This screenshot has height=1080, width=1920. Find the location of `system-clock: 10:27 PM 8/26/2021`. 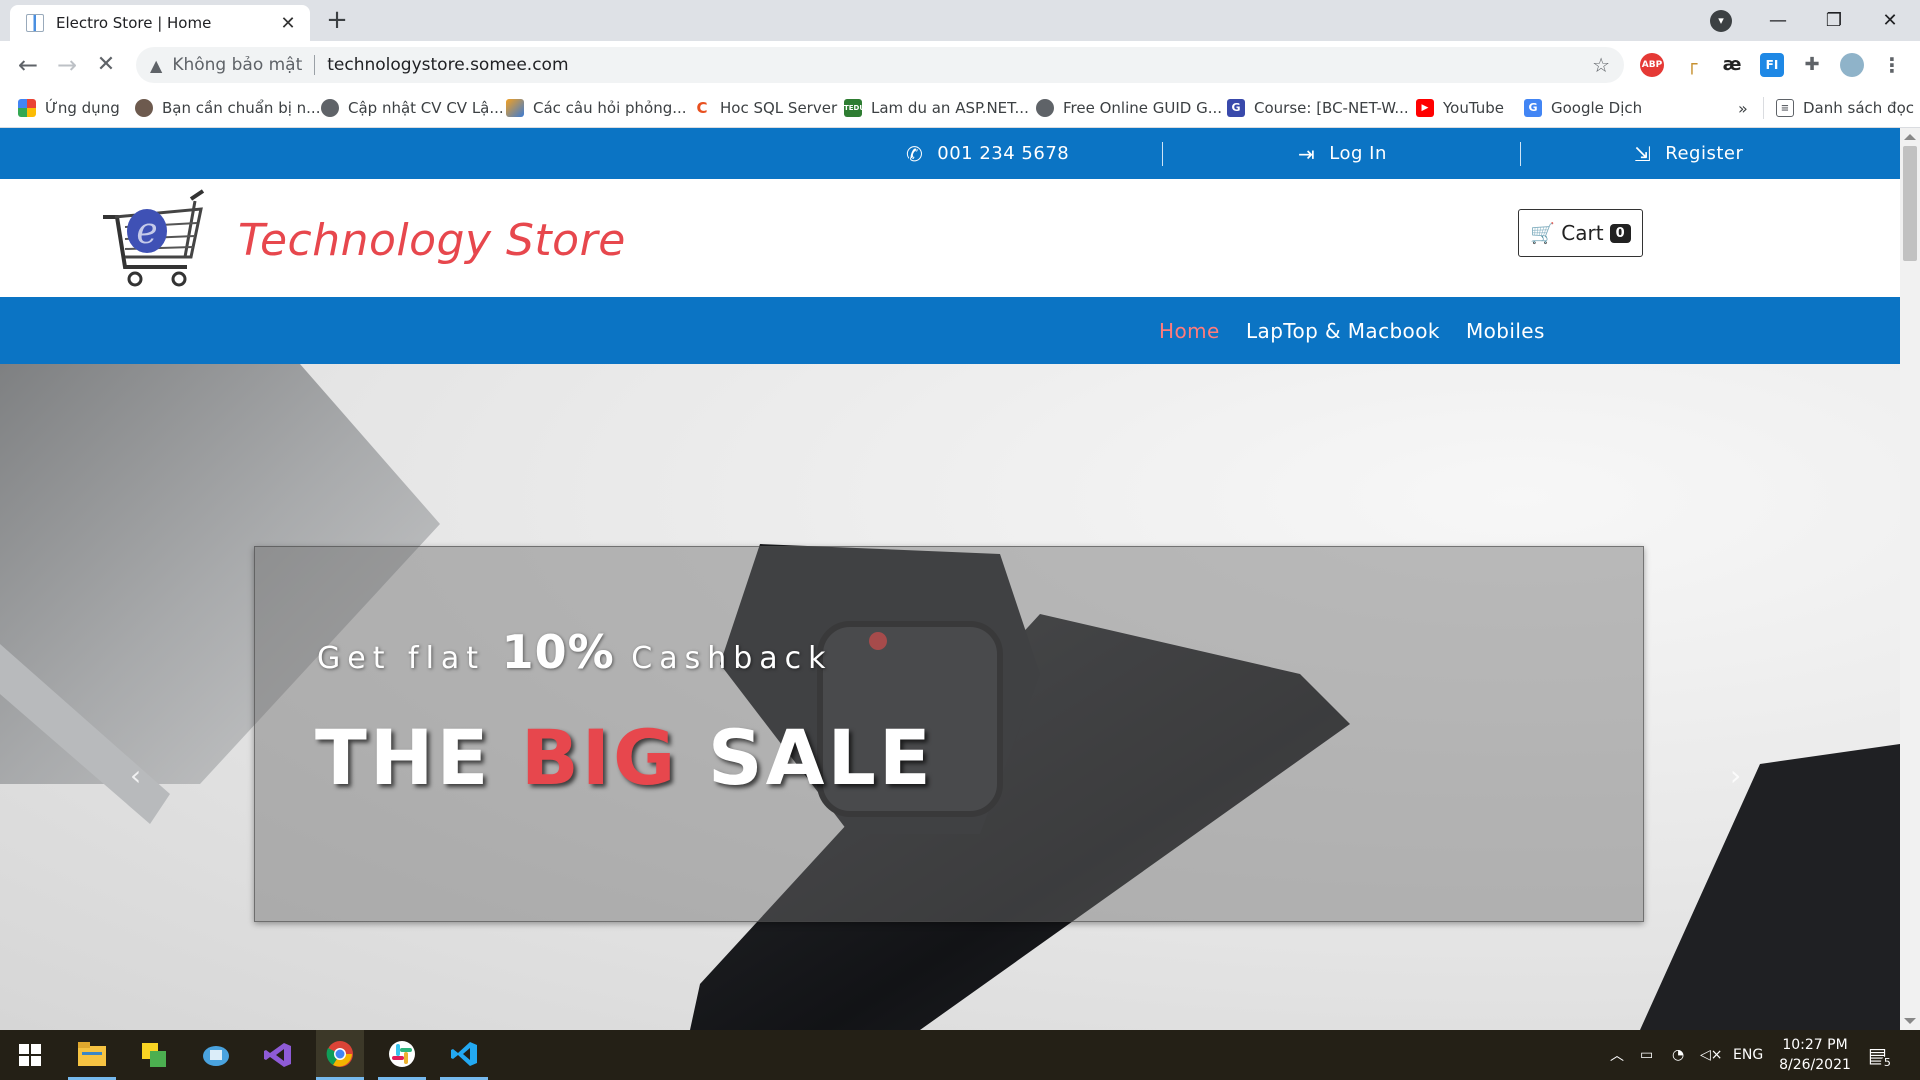

system-clock: 10:27 PM 8/26/2021 is located at coordinates (1815, 1055).